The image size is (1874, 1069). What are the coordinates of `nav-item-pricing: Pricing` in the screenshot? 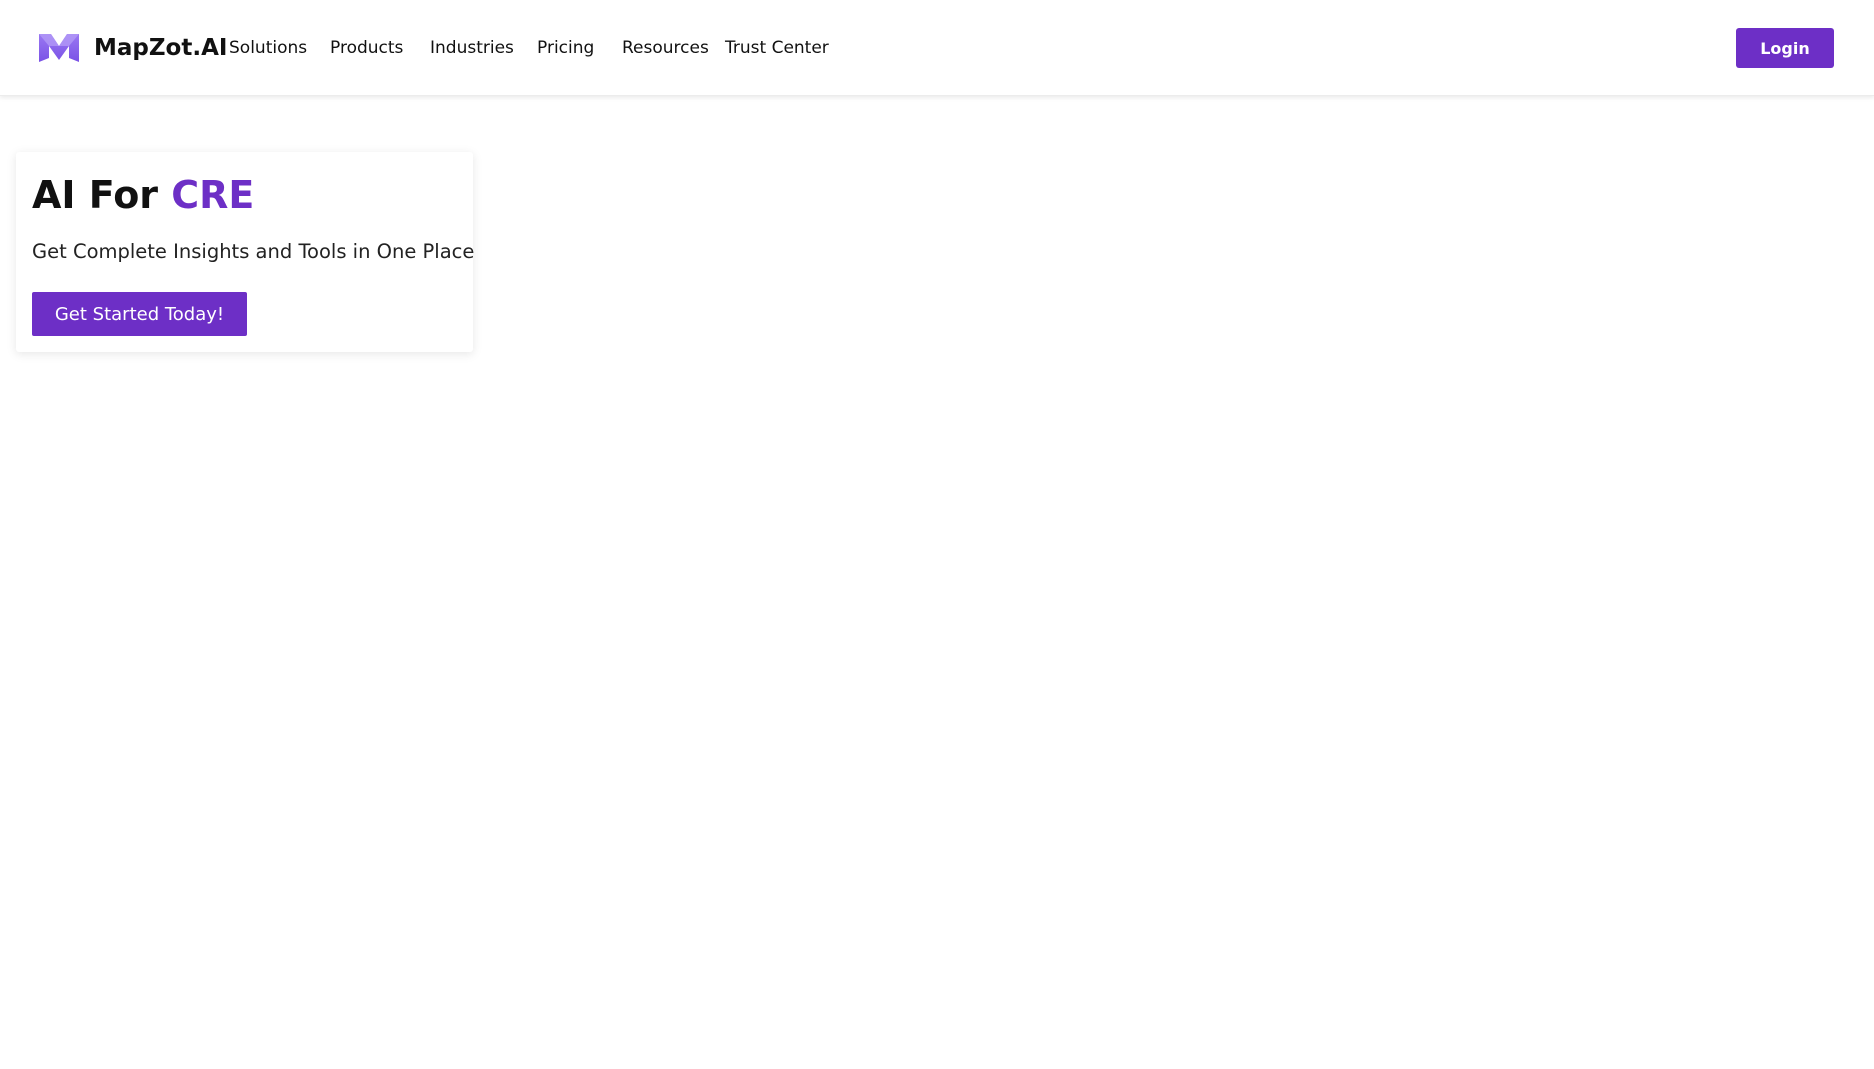 It's located at (565, 48).